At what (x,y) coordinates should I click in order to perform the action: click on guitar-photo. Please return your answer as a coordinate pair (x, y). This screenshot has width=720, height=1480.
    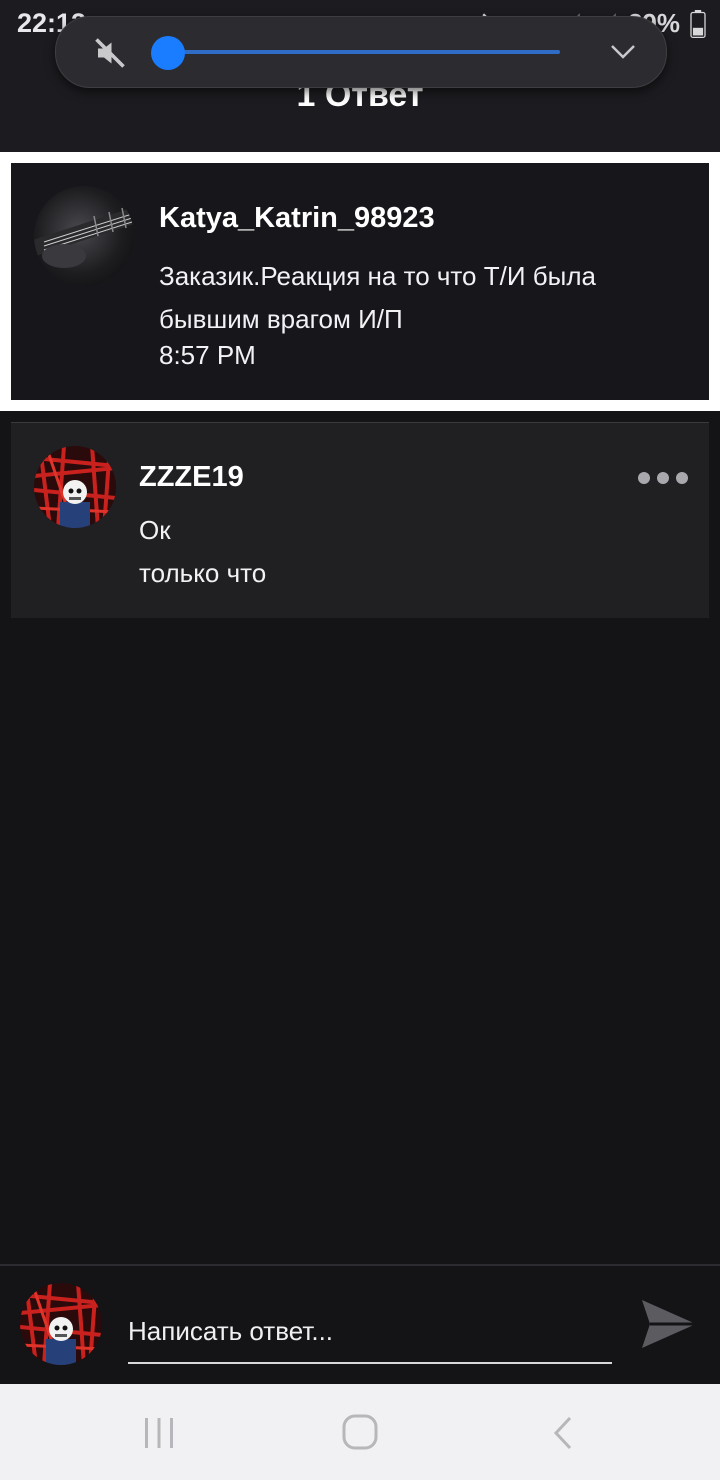
    Looking at the image, I should click on (83, 237).